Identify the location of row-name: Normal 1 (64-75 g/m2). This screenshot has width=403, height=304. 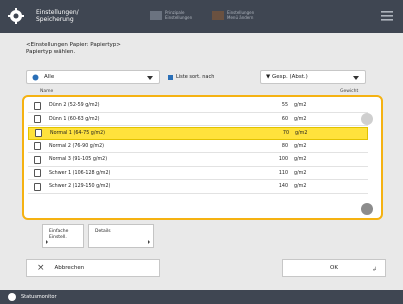
(78, 133).